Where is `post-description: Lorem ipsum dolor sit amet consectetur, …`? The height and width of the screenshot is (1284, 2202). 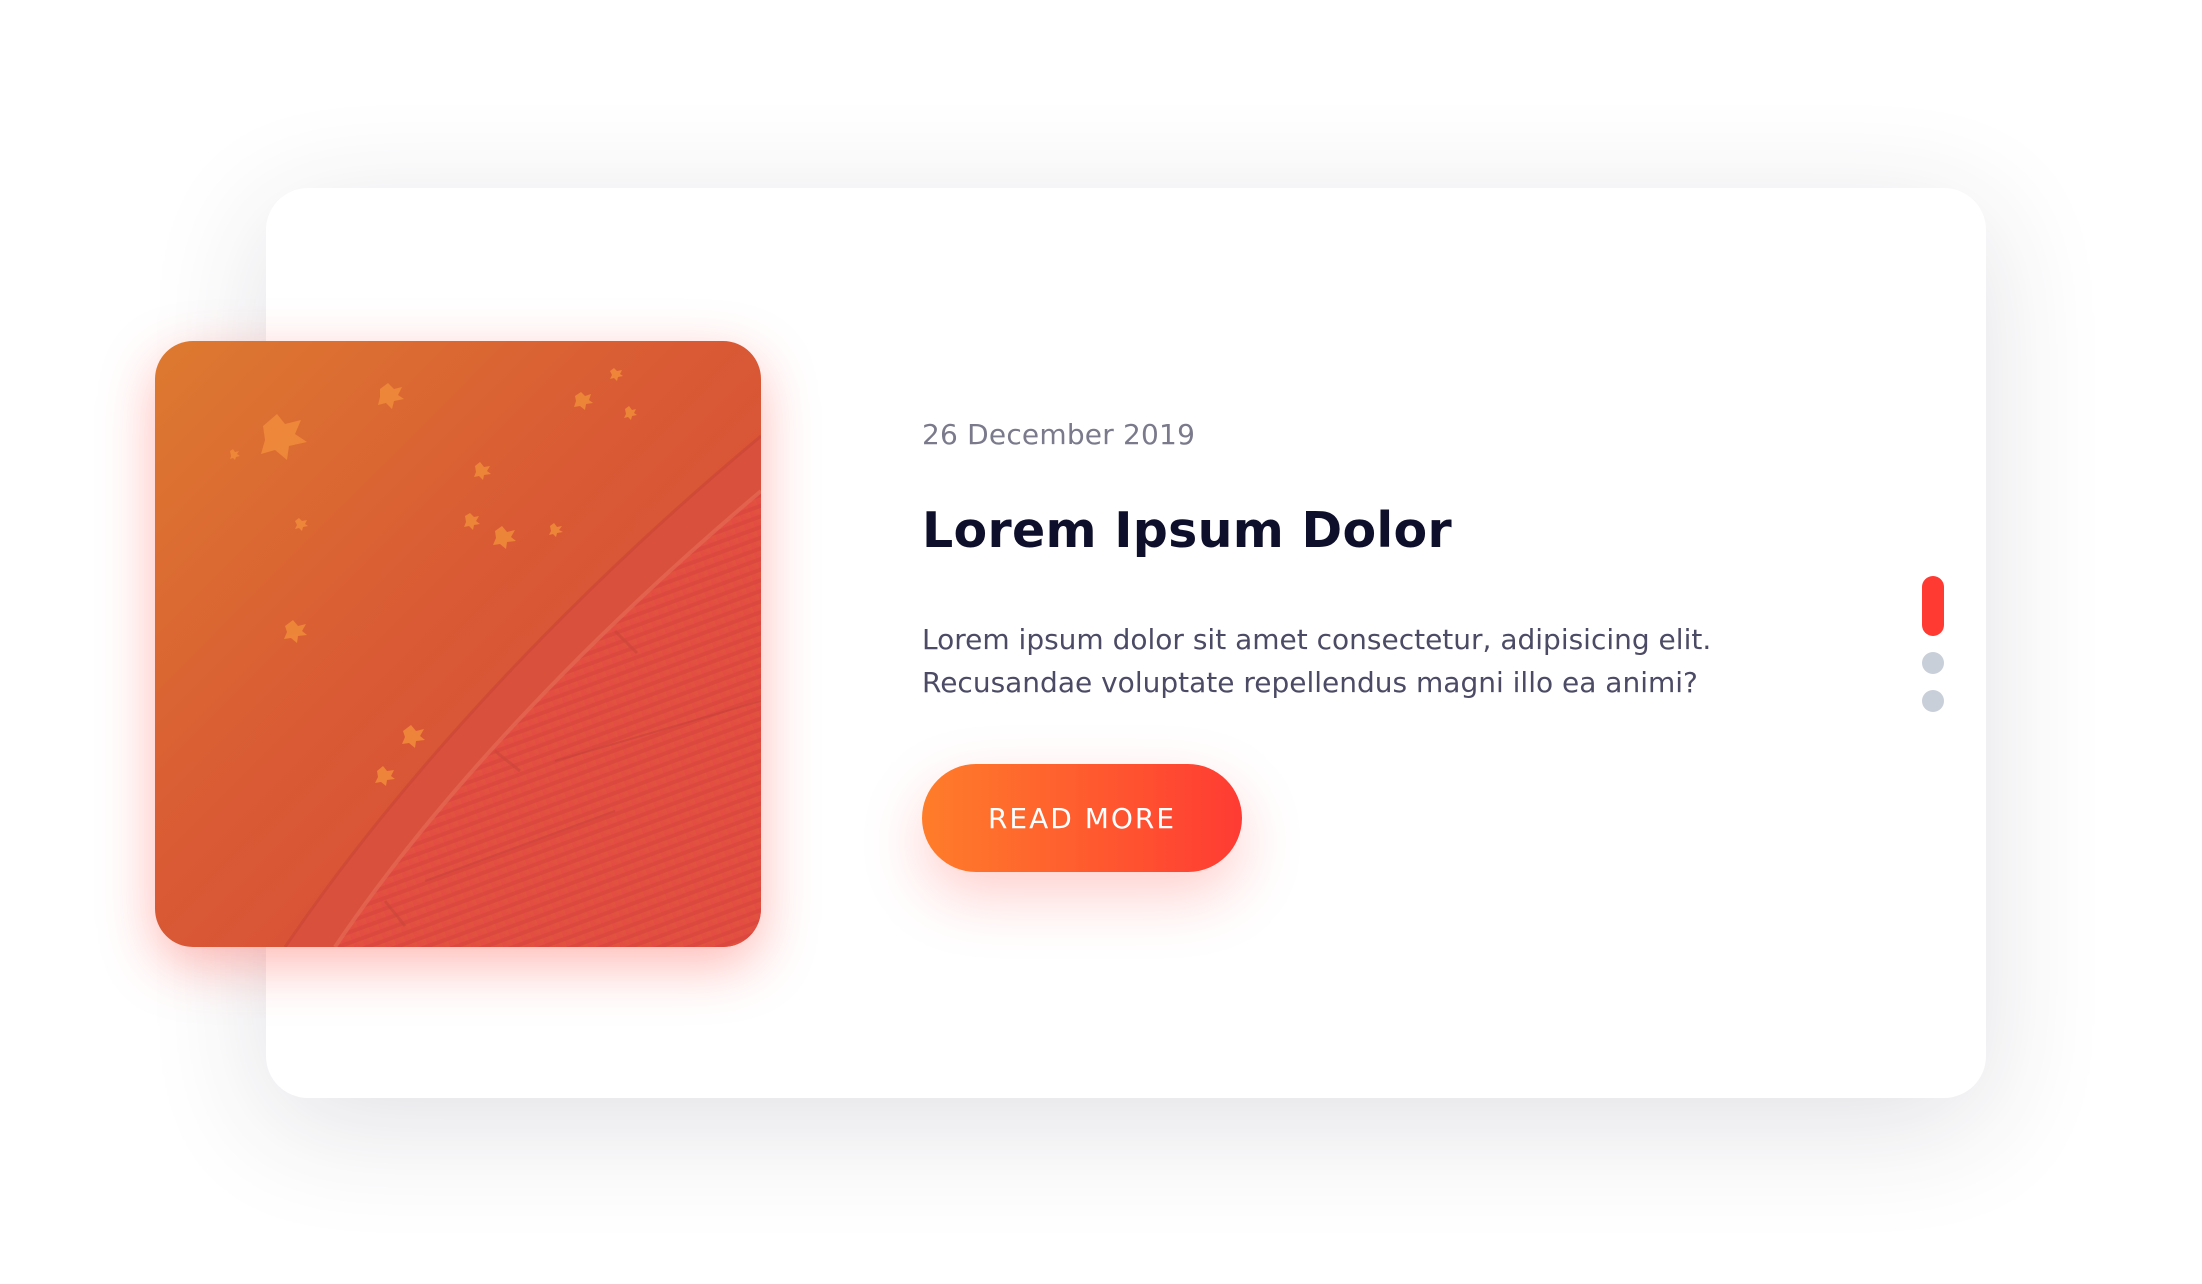
post-description: Lorem ipsum dolor sit amet consectetur, … is located at coordinates (1317, 661).